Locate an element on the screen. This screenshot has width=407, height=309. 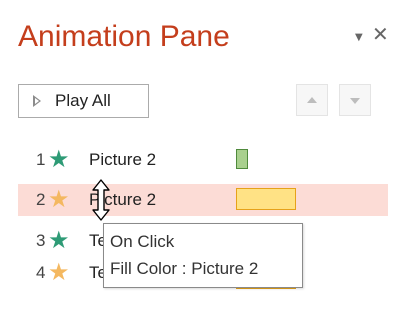
play-triangle-icon is located at coordinates (37, 101).